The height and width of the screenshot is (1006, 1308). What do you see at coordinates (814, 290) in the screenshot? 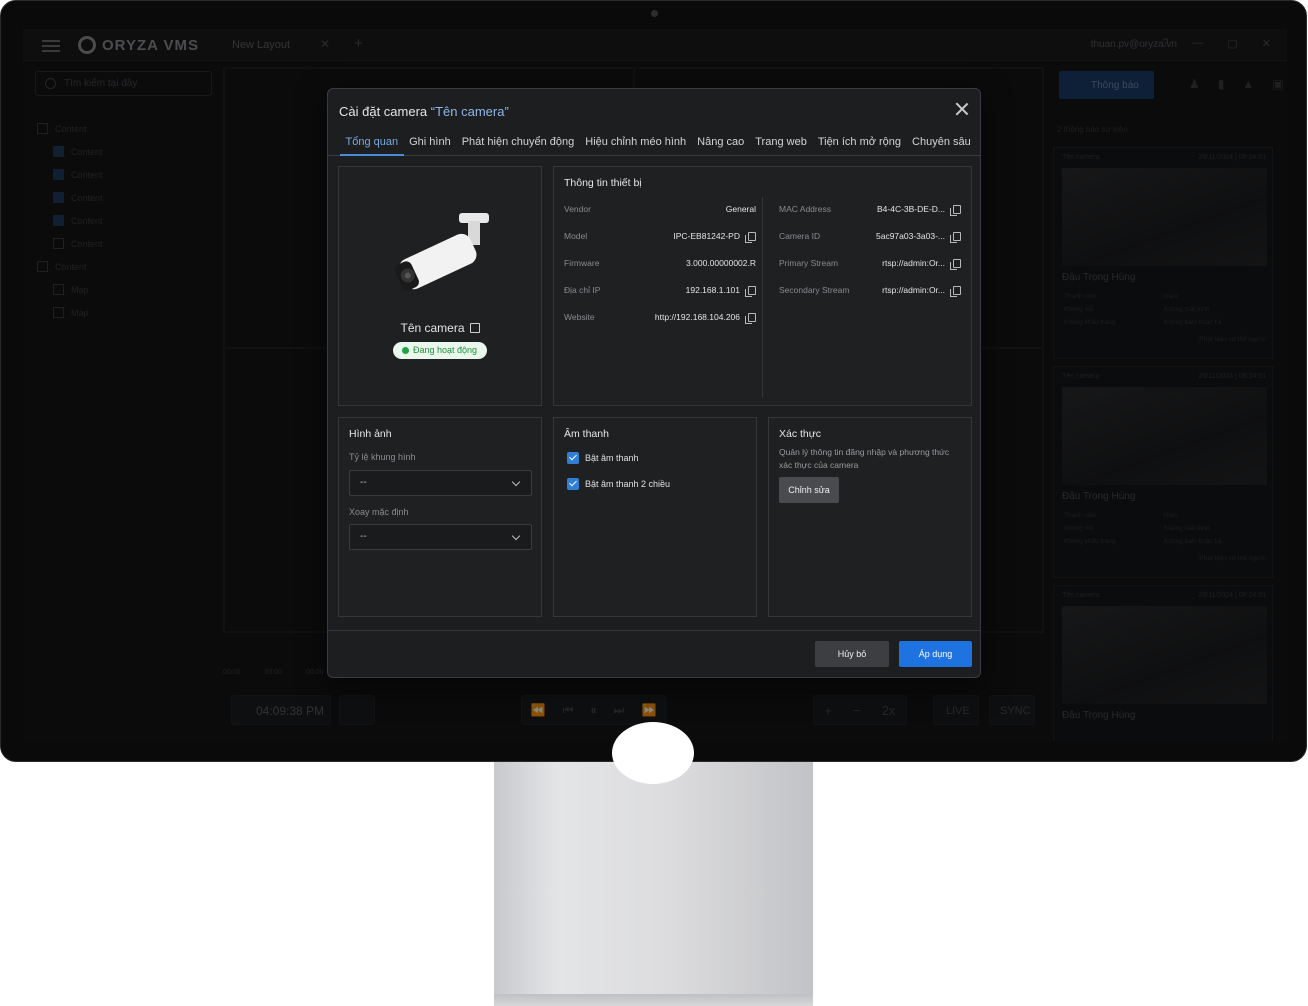
I see `info-label: Secondary Stream` at bounding box center [814, 290].